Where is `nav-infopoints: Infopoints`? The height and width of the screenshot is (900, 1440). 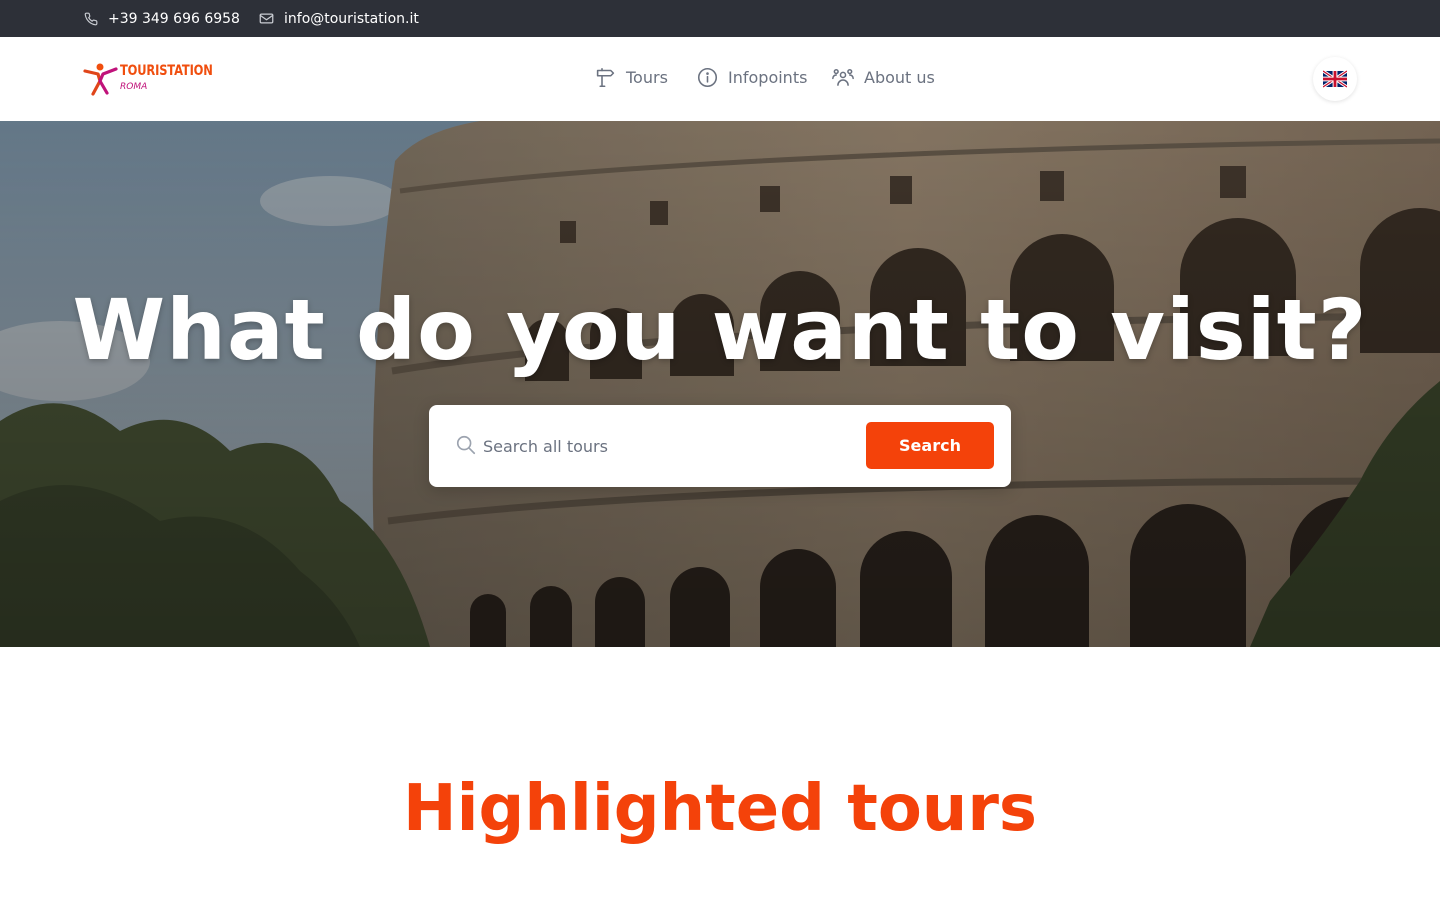
nav-infopoints: Infopoints is located at coordinates (752, 77).